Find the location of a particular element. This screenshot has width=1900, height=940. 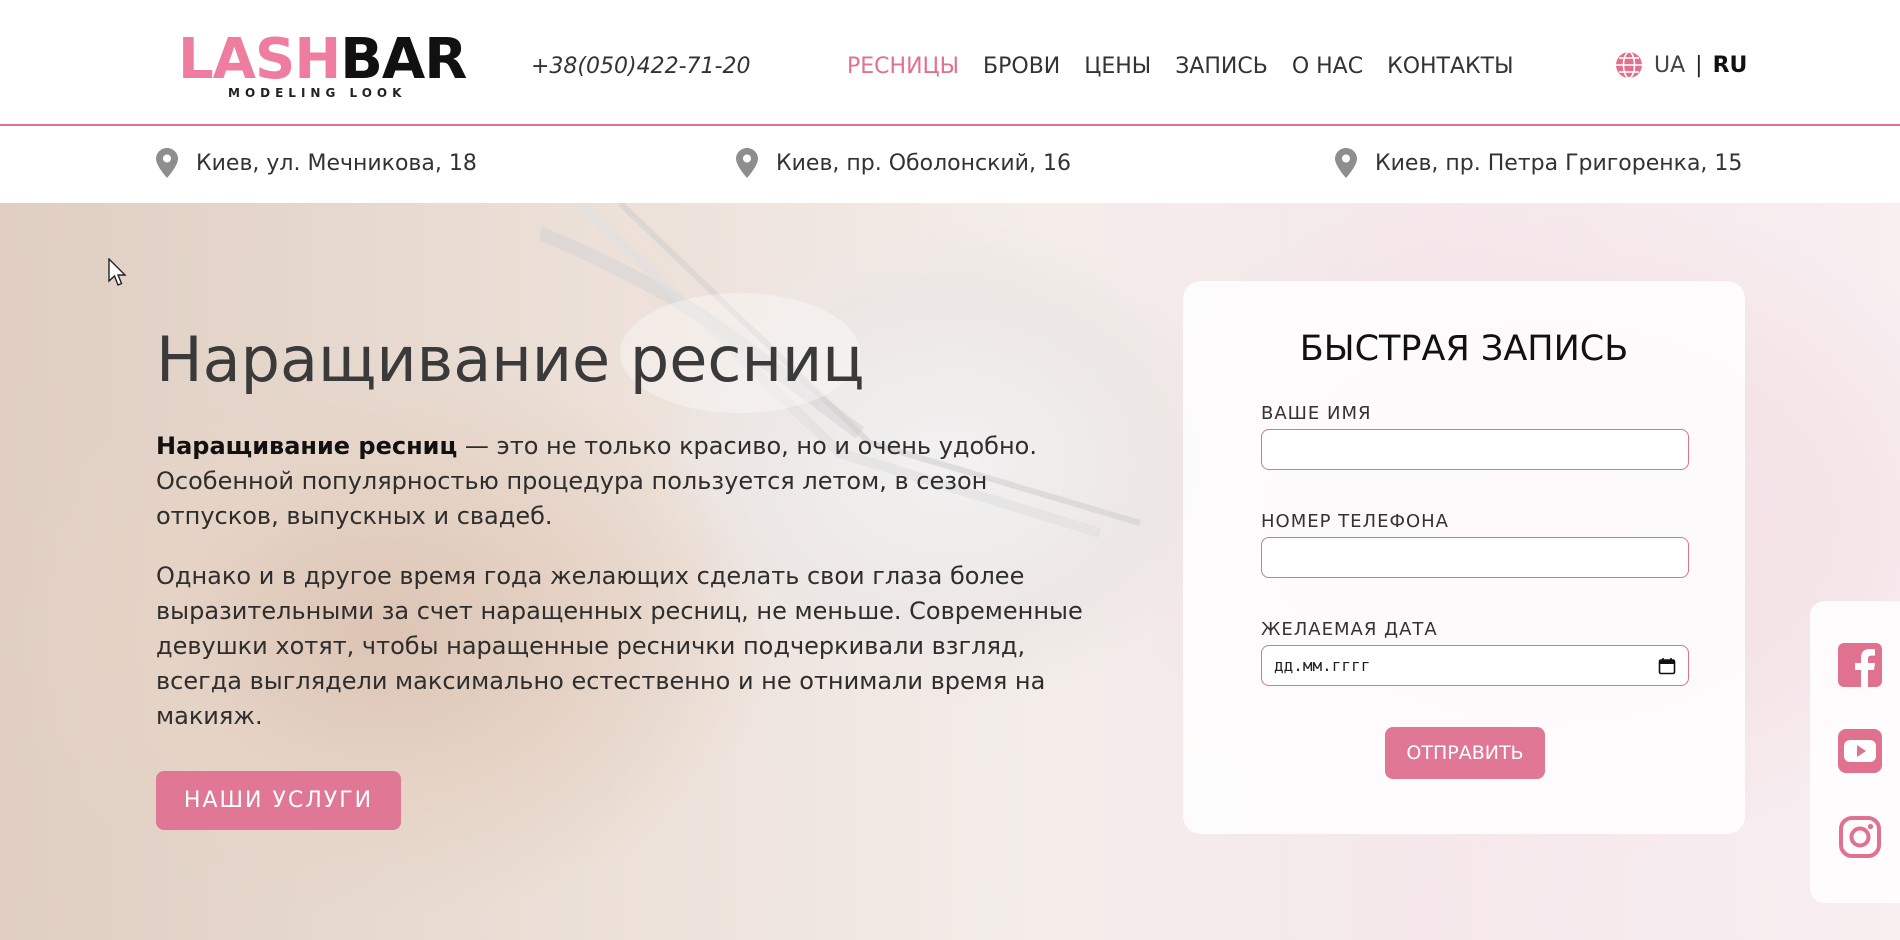

nav-item-contacts: КОНТАКТЫ is located at coordinates (1450, 66).